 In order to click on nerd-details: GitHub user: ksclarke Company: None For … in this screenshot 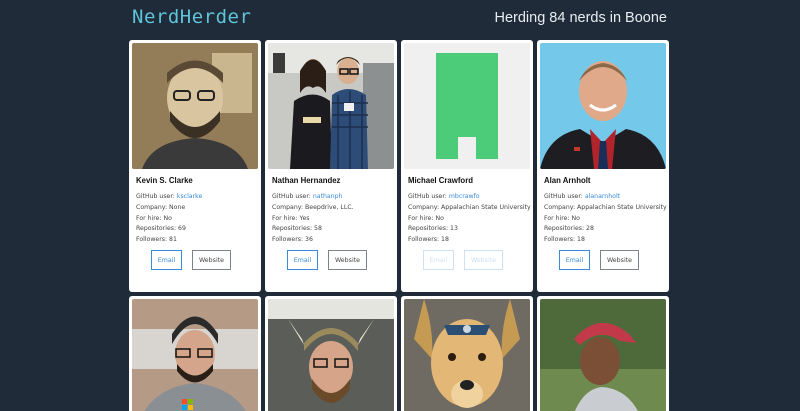, I will do `click(169, 218)`.